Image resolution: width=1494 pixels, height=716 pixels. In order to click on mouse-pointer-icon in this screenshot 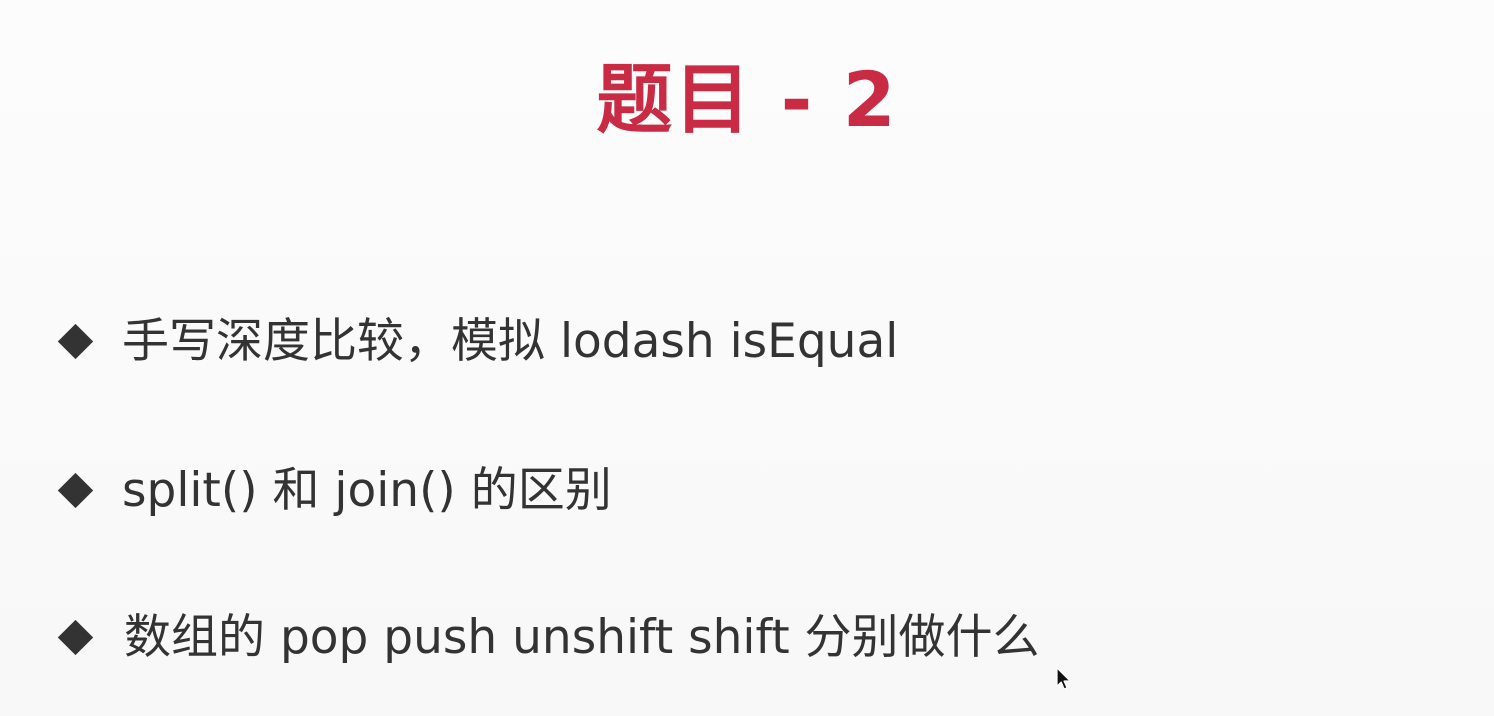, I will do `click(1063, 678)`.